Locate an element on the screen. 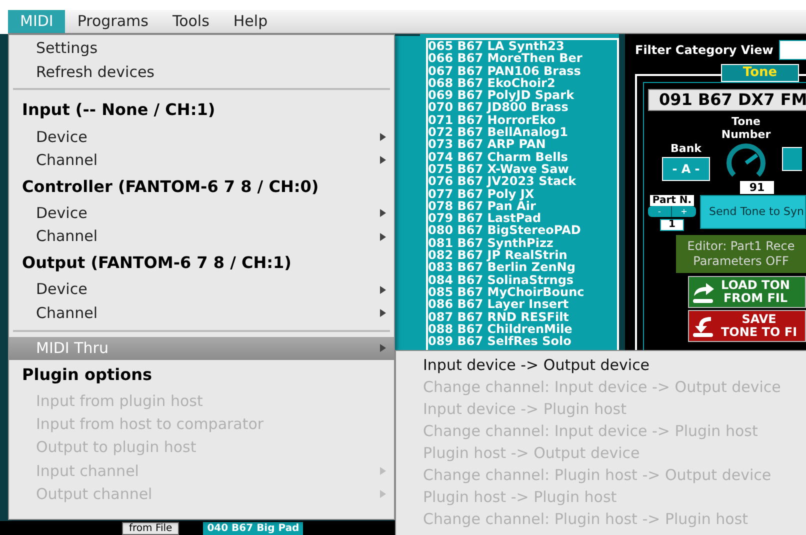 This screenshot has height=535, width=806. preset-item: 071 B67 HorrorEko is located at coordinates (522, 120).